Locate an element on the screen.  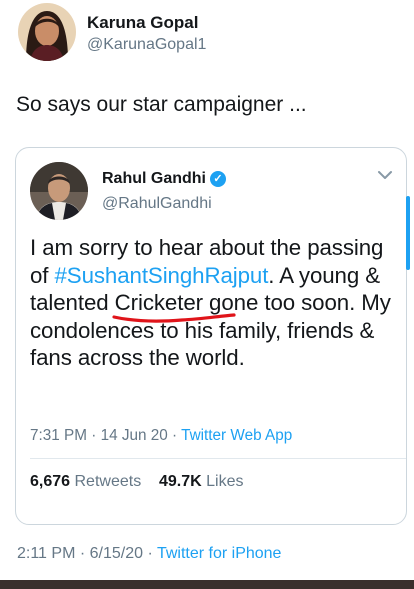
retweets-label: Retweets is located at coordinates (108, 481).